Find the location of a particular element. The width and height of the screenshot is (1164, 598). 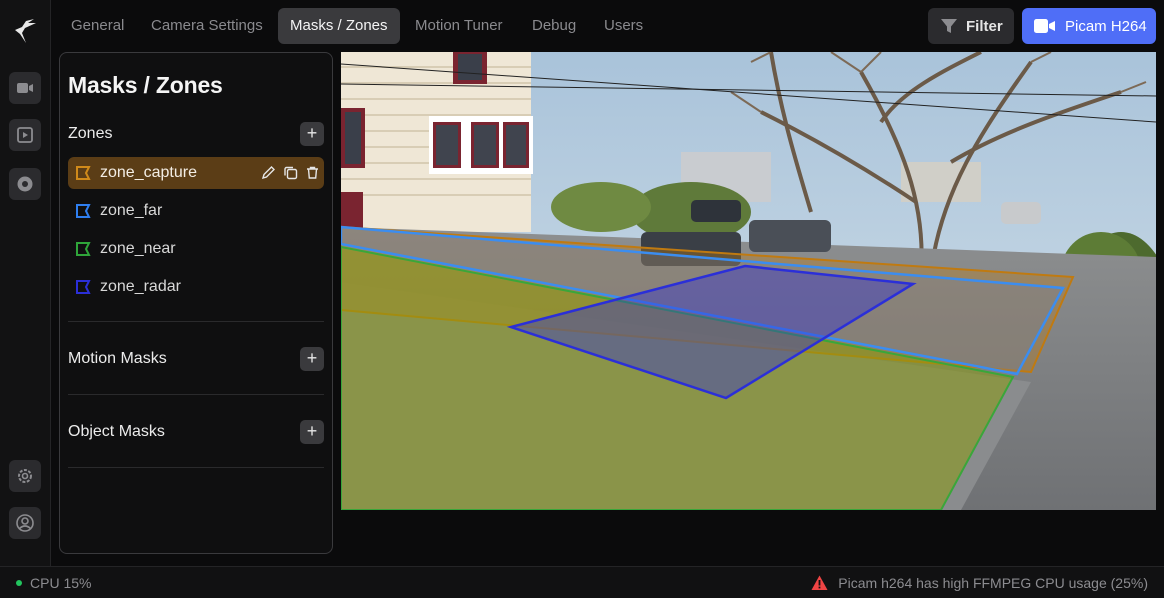

logo-icon is located at coordinates (25, 32).